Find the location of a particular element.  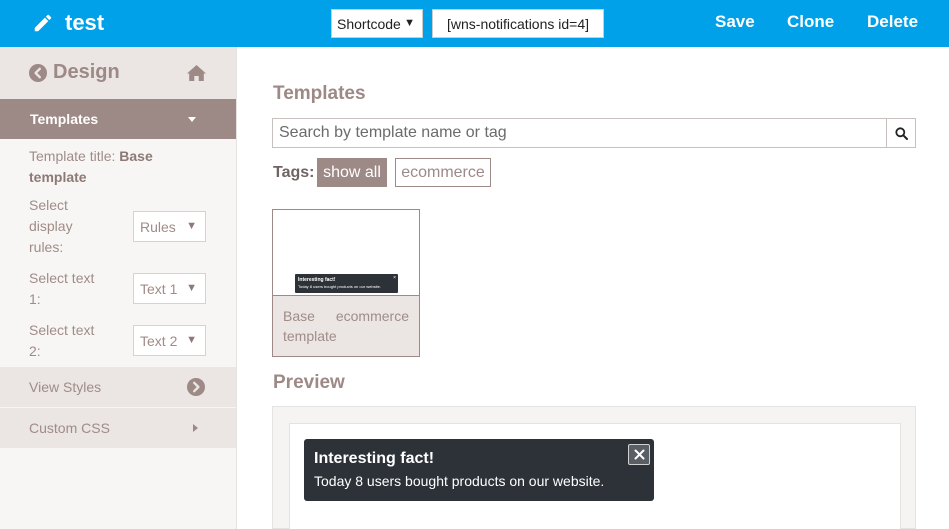

text2-select: Text 2 ▼ is located at coordinates (169, 340).